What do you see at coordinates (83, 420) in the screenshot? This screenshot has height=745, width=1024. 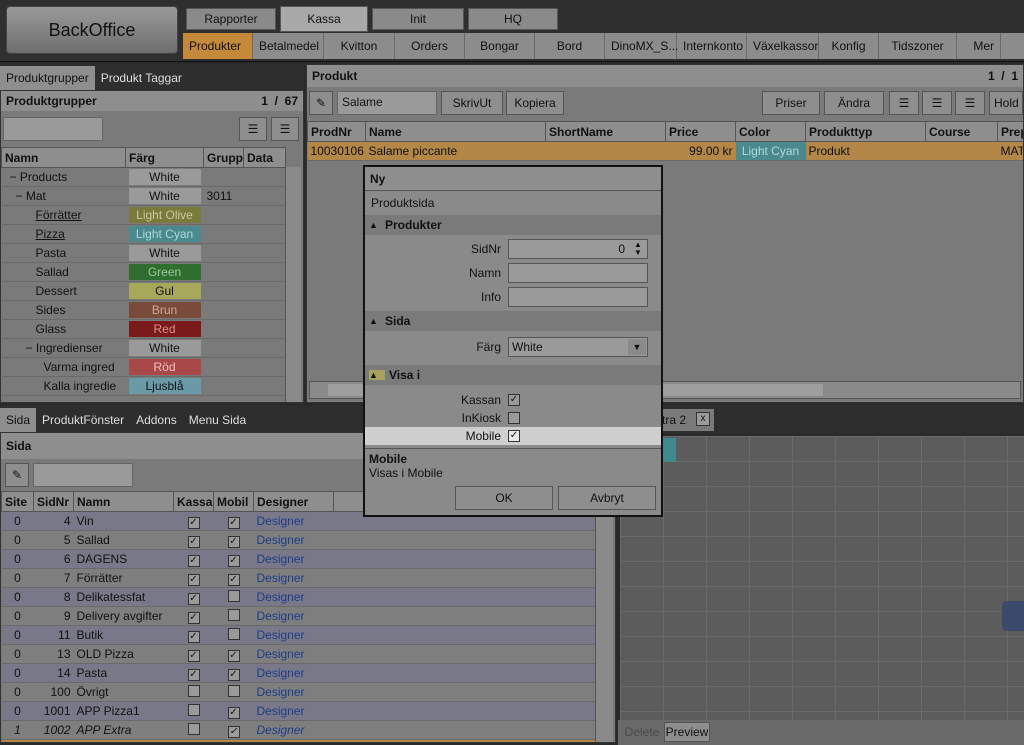 I see `tab-produktfonster: ProduktFönster` at bounding box center [83, 420].